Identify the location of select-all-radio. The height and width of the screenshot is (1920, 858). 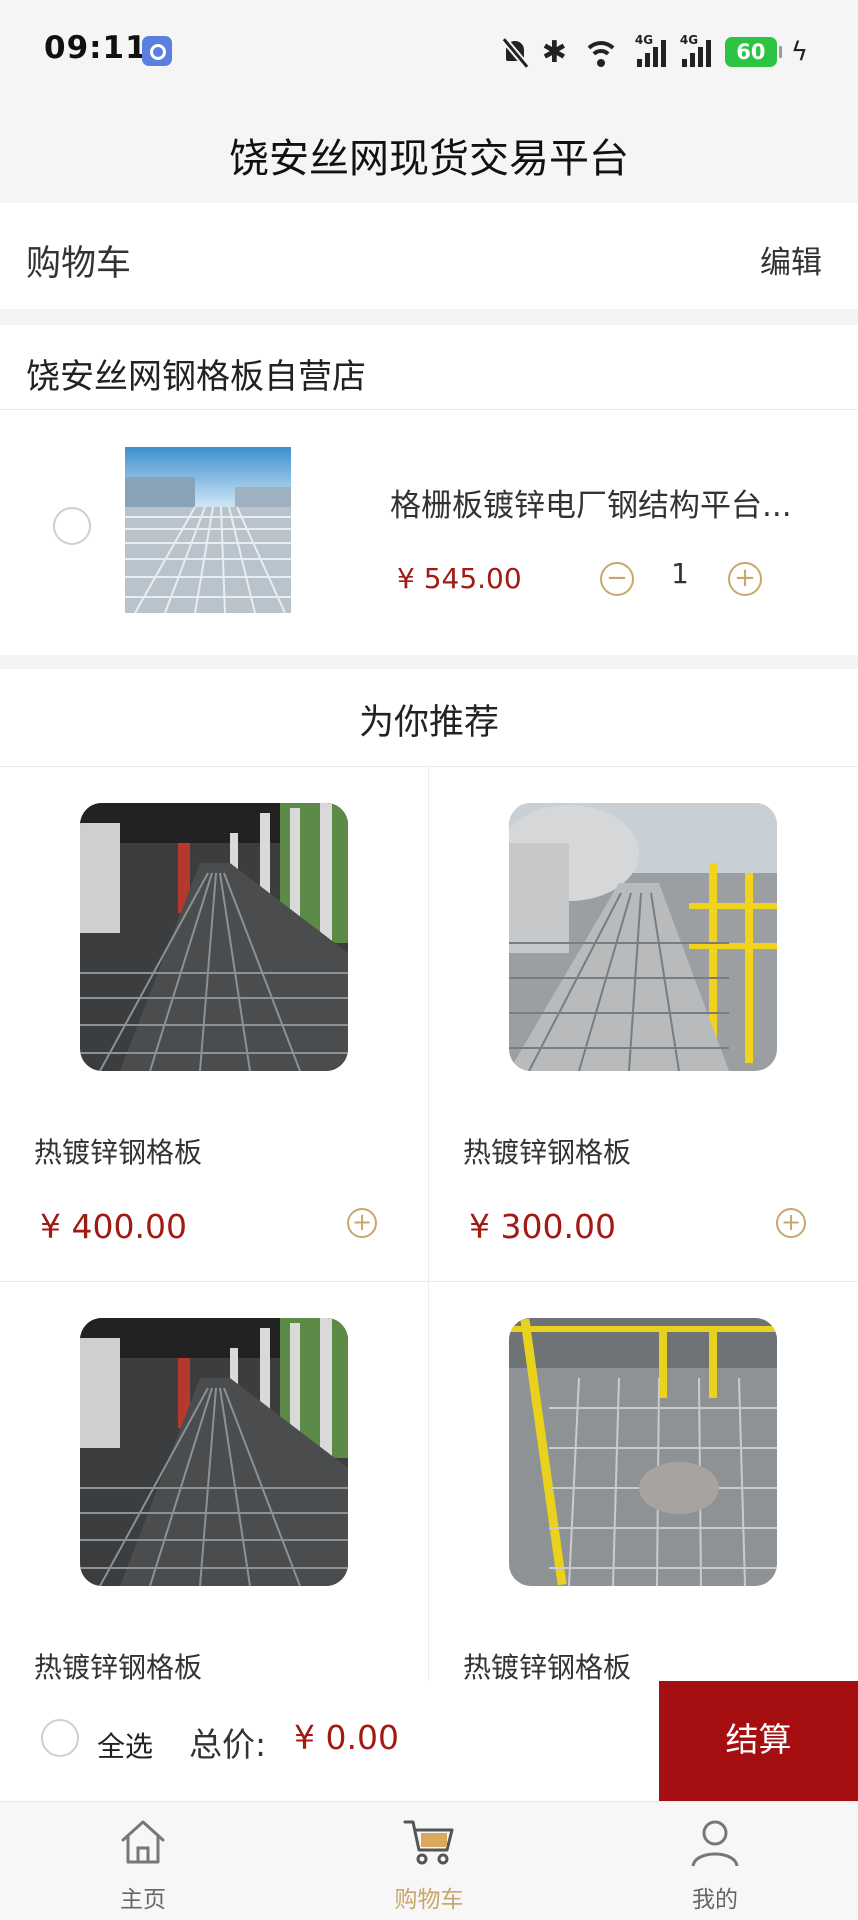
(60, 1738).